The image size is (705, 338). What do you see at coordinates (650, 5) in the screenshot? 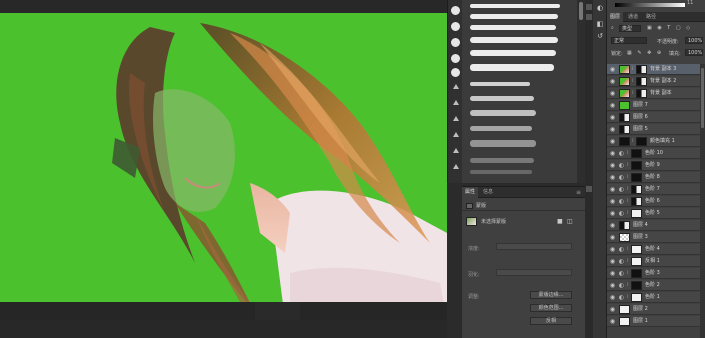
I see `gradient-preview` at bounding box center [650, 5].